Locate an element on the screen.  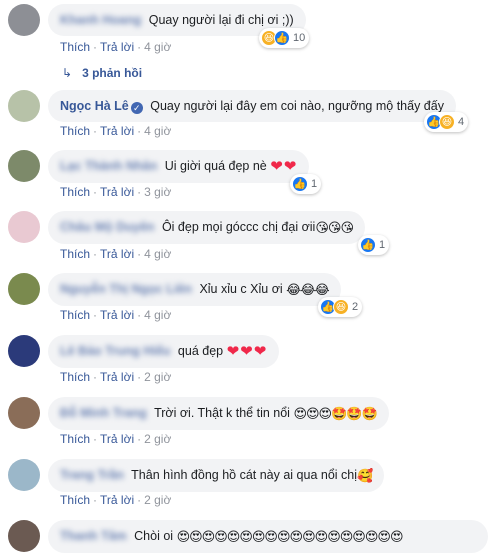
comment-bubble: Lạc Thành Nhân Ui giời quá đẹp nè ❤❤ is located at coordinates (179, 166).